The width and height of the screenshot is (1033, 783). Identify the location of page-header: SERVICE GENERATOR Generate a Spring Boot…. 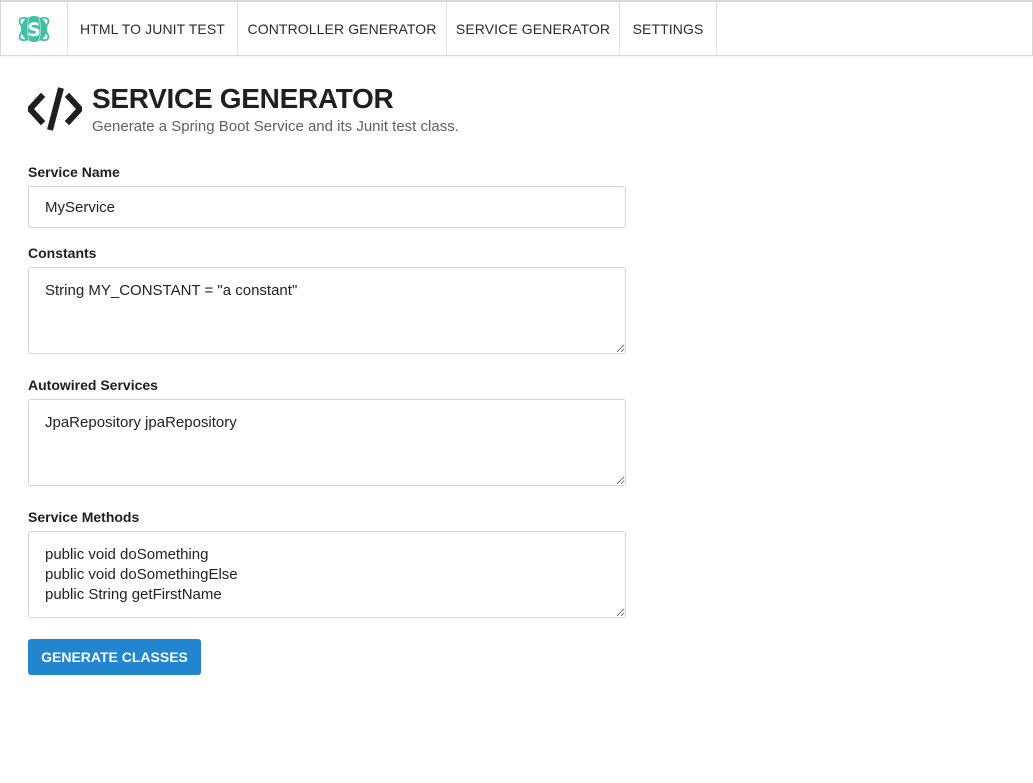
(243, 109).